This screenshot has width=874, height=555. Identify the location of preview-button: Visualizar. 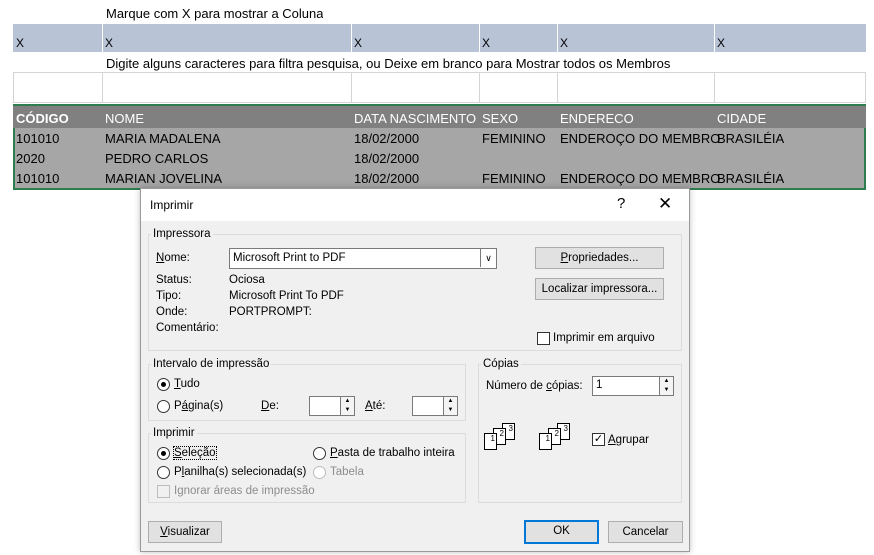
(185, 532).